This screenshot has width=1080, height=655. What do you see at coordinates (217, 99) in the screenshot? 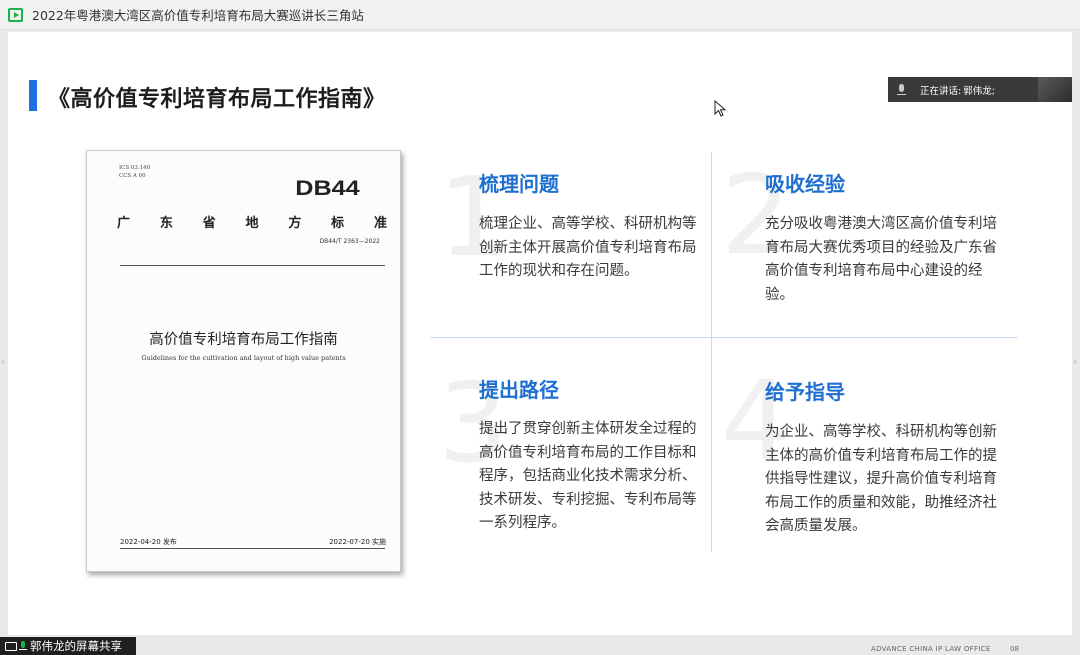
I see `slide-title: 《高价值专利培育布局工作指南》` at bounding box center [217, 99].